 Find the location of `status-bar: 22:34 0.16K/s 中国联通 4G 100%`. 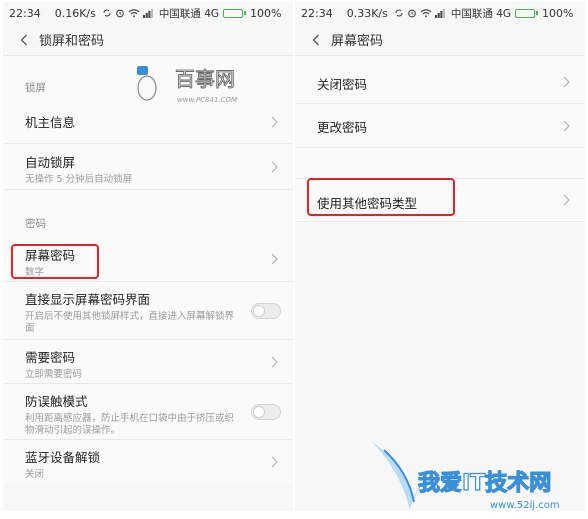

status-bar: 22:34 0.16K/s 中国联通 4G 100% is located at coordinates (148, 13).